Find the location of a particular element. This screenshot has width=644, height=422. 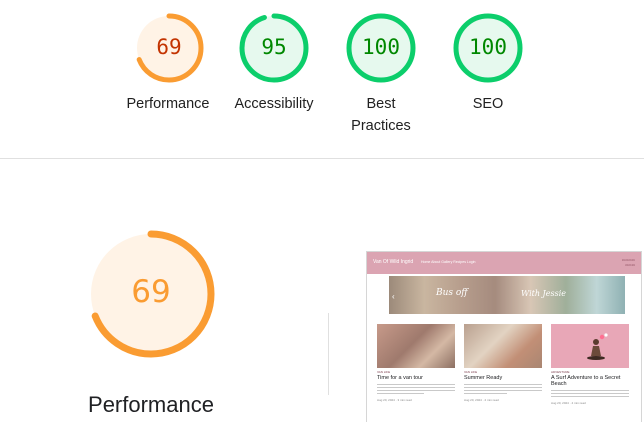

score-value-best-practices: 100 is located at coordinates (381, 47).